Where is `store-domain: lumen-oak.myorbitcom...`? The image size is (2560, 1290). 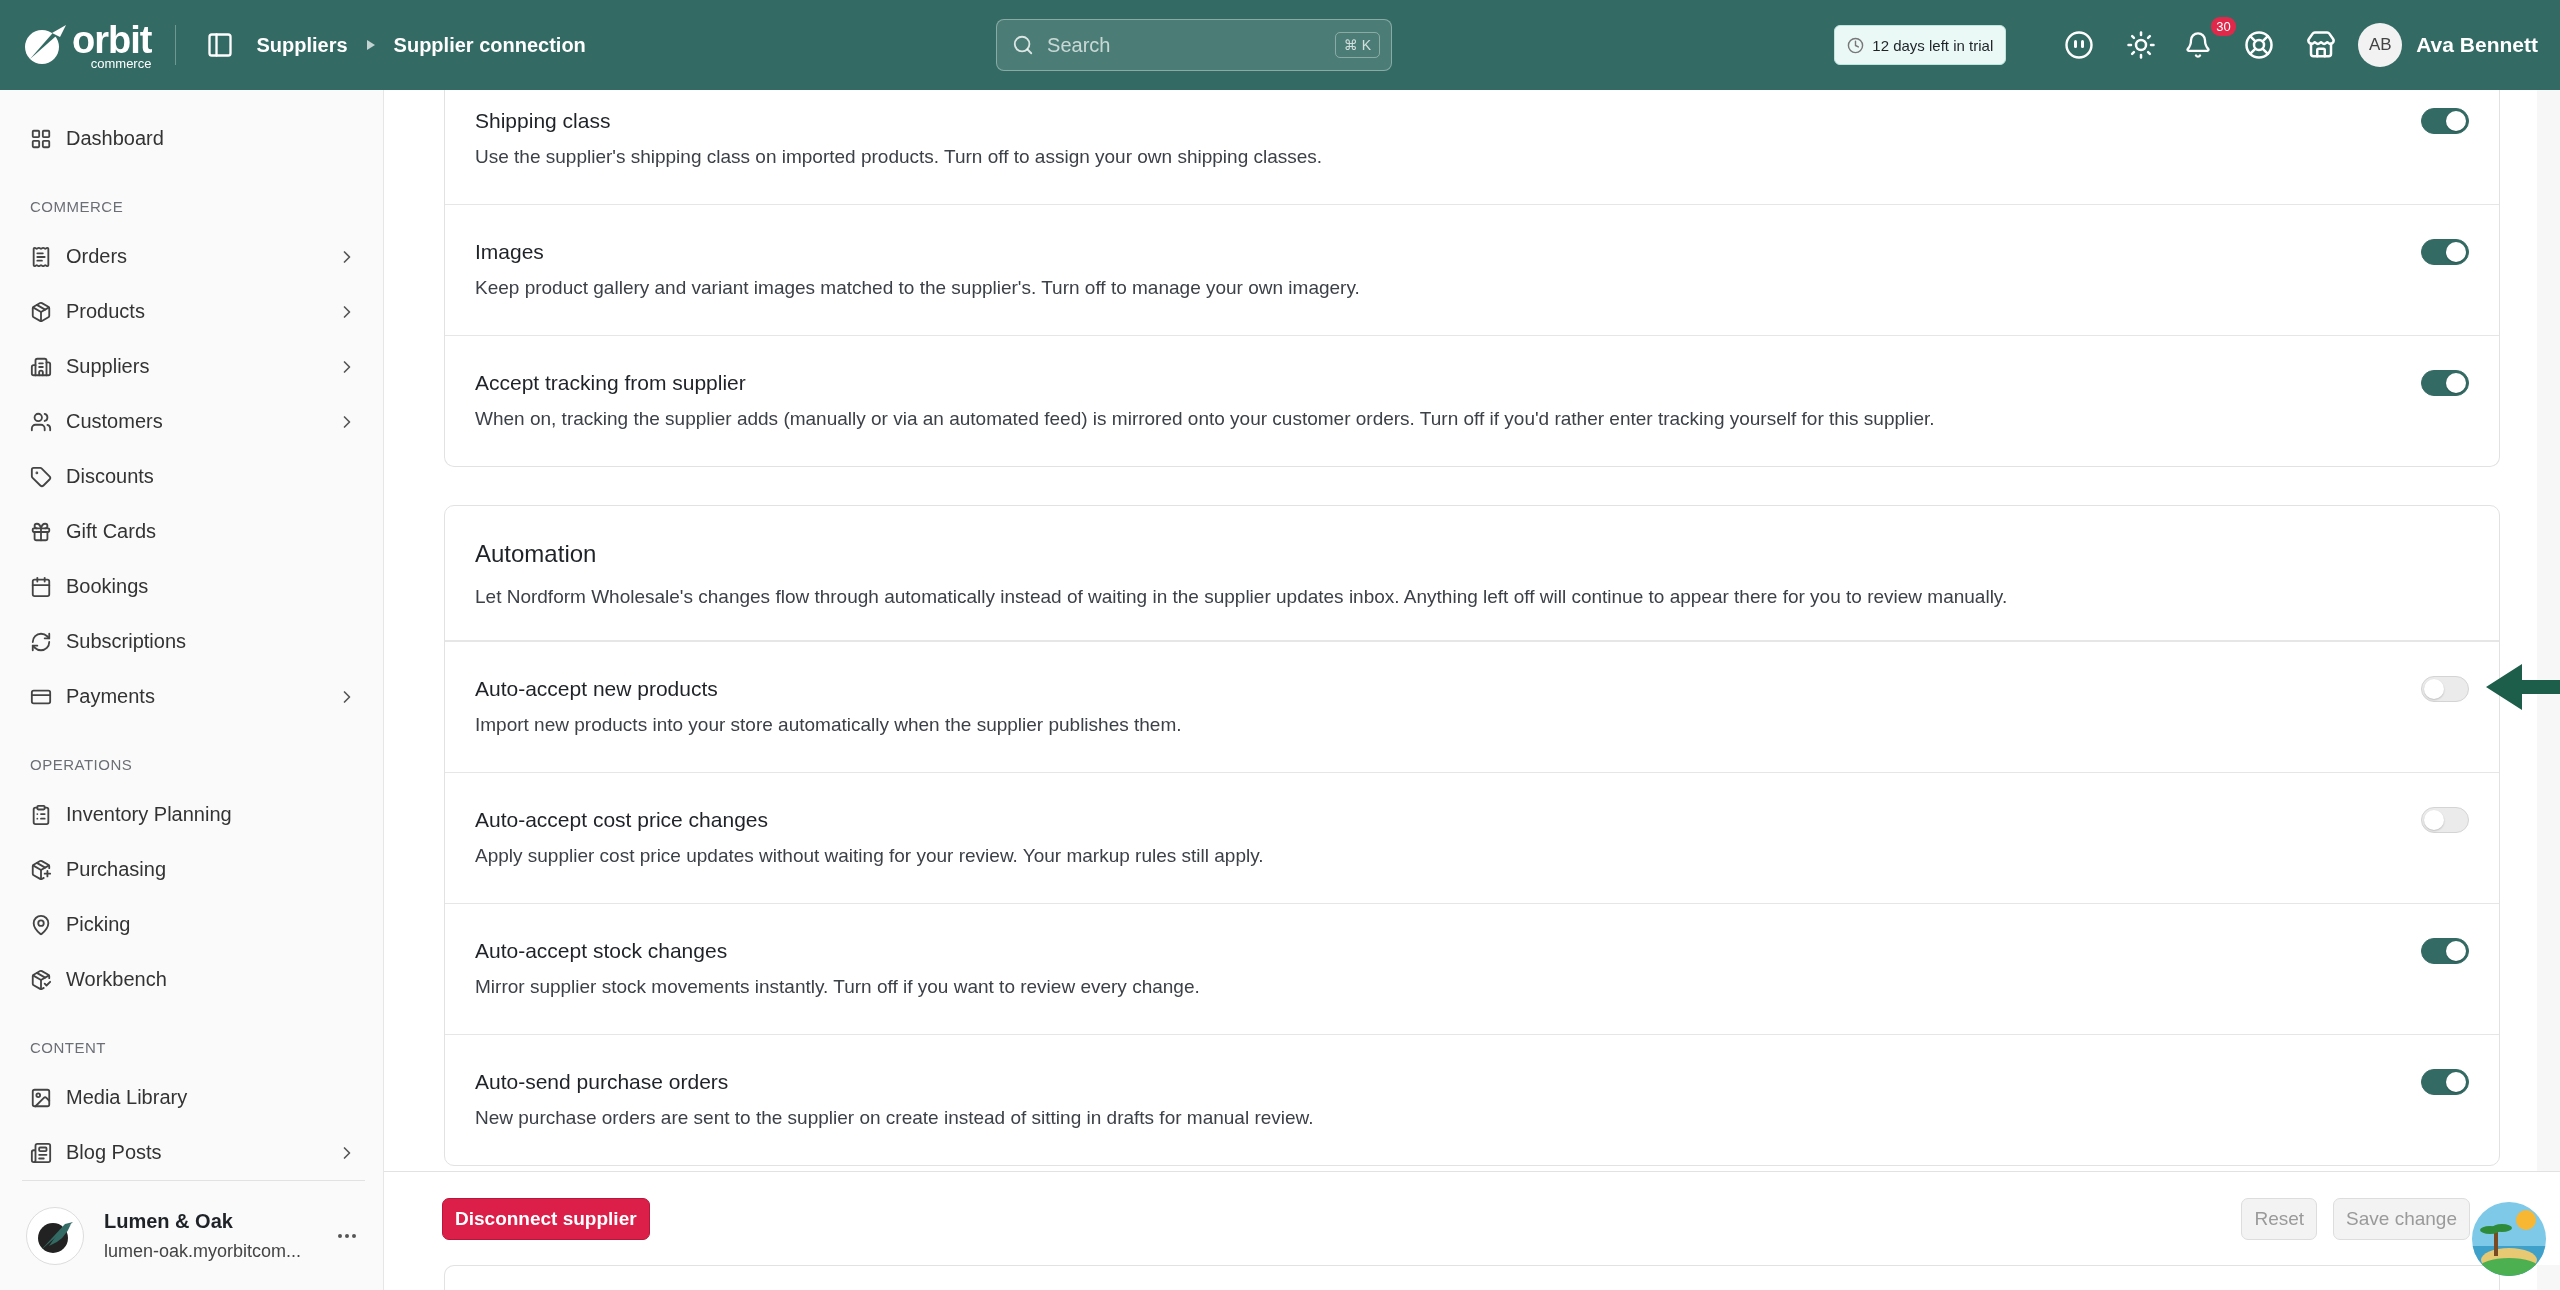
store-domain: lumen-oak.myorbitcom... is located at coordinates (203, 1251).